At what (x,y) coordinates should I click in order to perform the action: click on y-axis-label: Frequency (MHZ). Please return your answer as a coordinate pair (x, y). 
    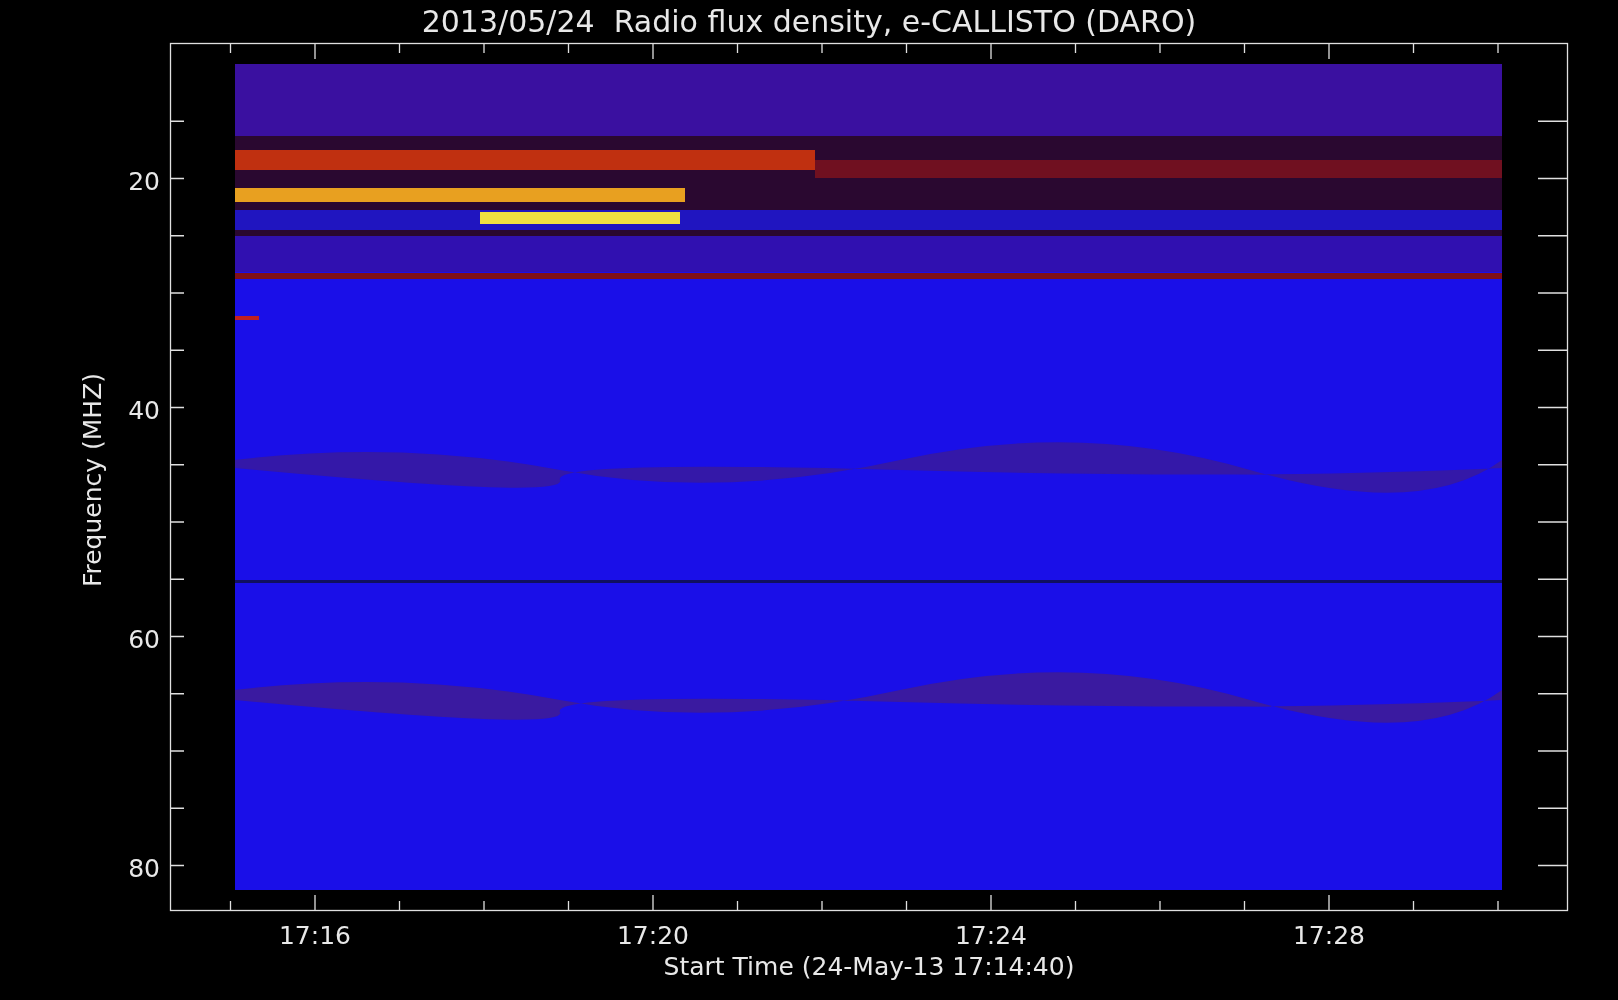
    Looking at the image, I should click on (92, 480).